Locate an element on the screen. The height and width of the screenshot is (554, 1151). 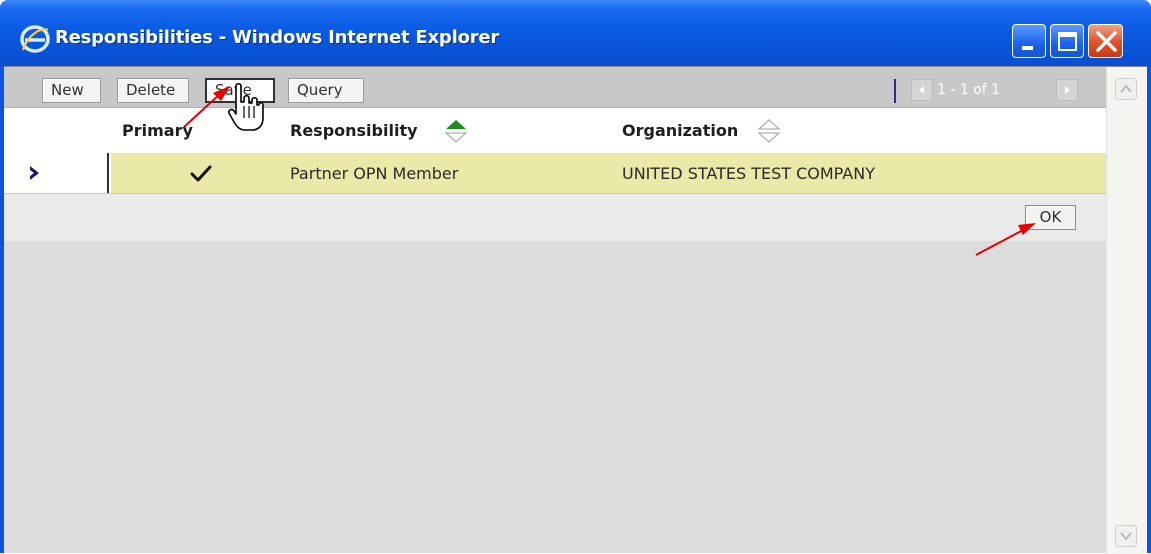
ok-button: OK is located at coordinates (1050, 217).